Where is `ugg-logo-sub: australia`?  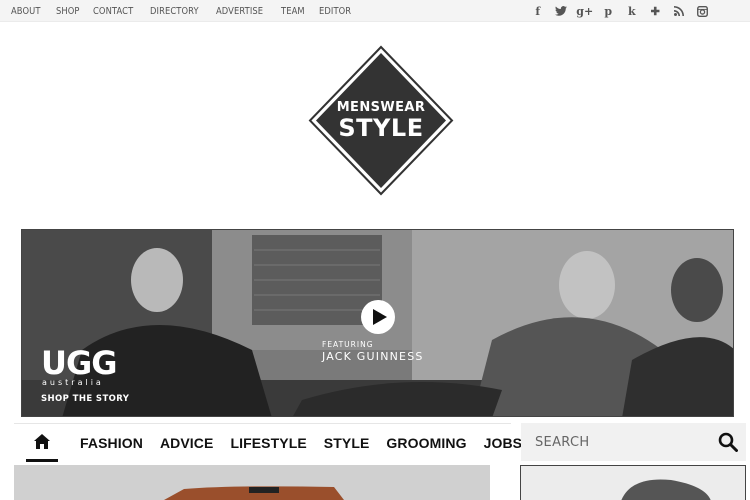 ugg-logo-sub: australia is located at coordinates (73, 382).